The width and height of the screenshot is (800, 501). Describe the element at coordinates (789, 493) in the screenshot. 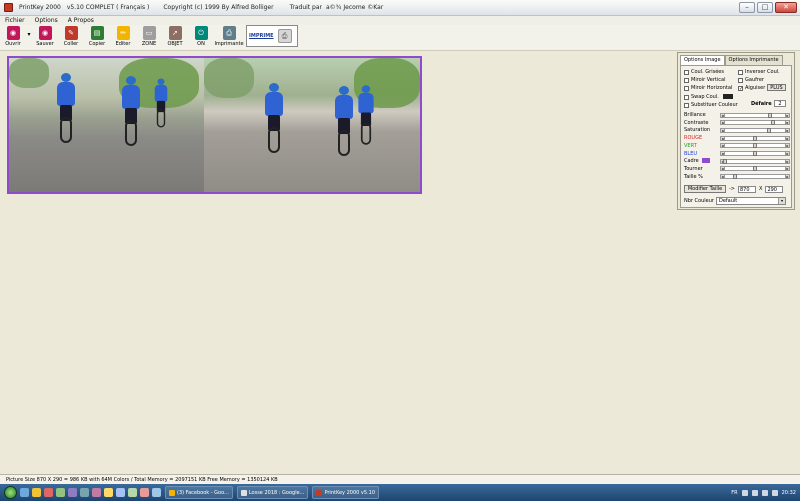

I see `clock: 20:32` at that location.